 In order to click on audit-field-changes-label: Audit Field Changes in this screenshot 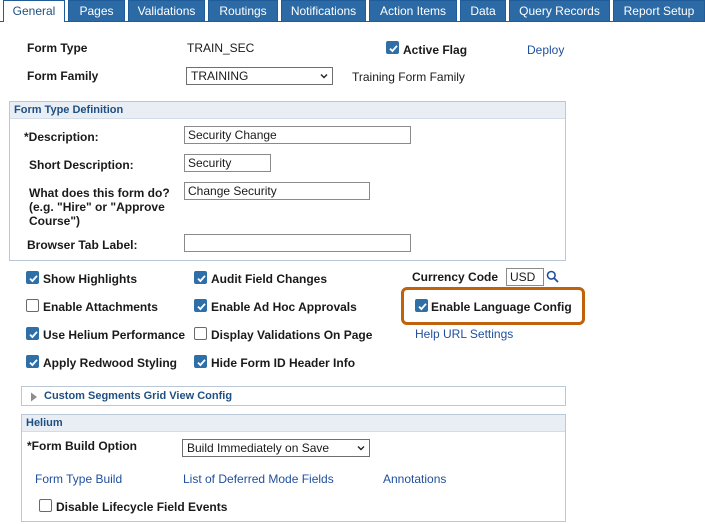, I will do `click(269, 279)`.